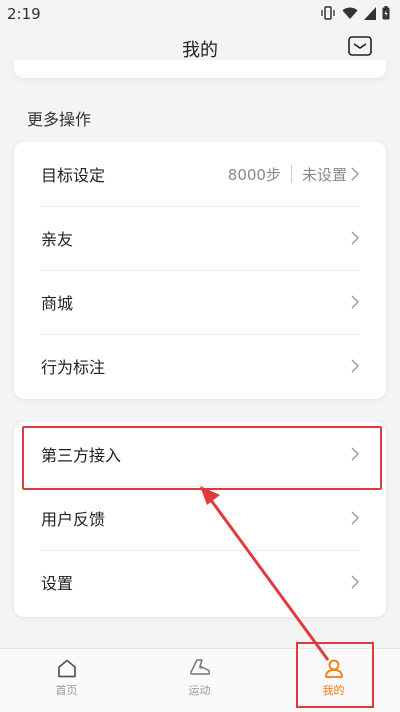 This screenshot has width=400, height=712. What do you see at coordinates (66, 680) in the screenshot?
I see `tab-home: 首页` at bounding box center [66, 680].